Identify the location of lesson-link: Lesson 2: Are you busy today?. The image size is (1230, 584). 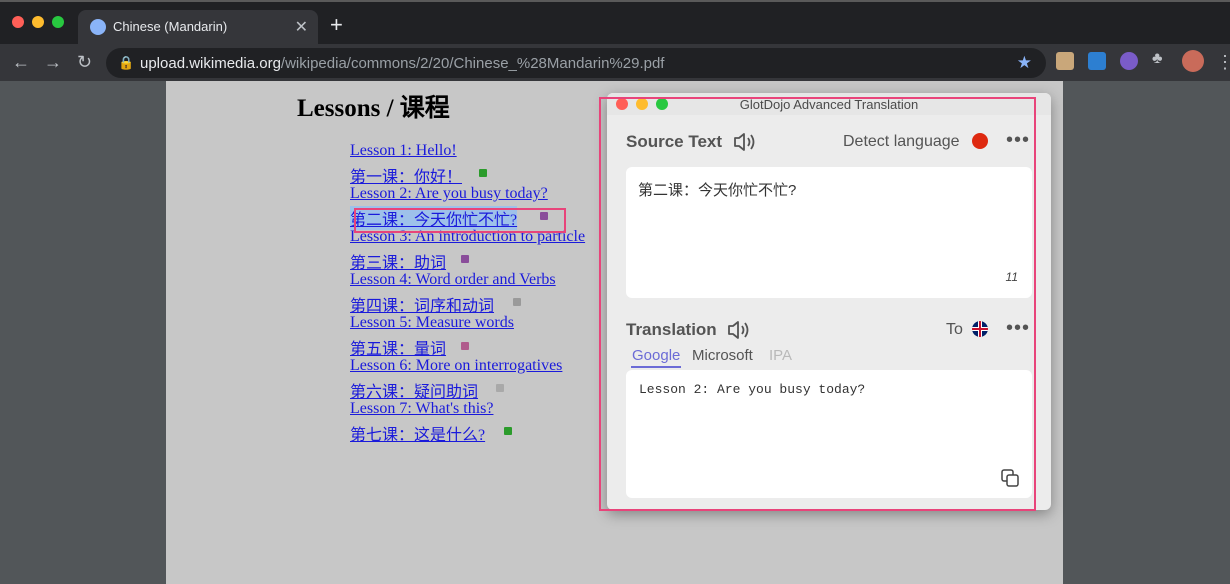
(449, 194).